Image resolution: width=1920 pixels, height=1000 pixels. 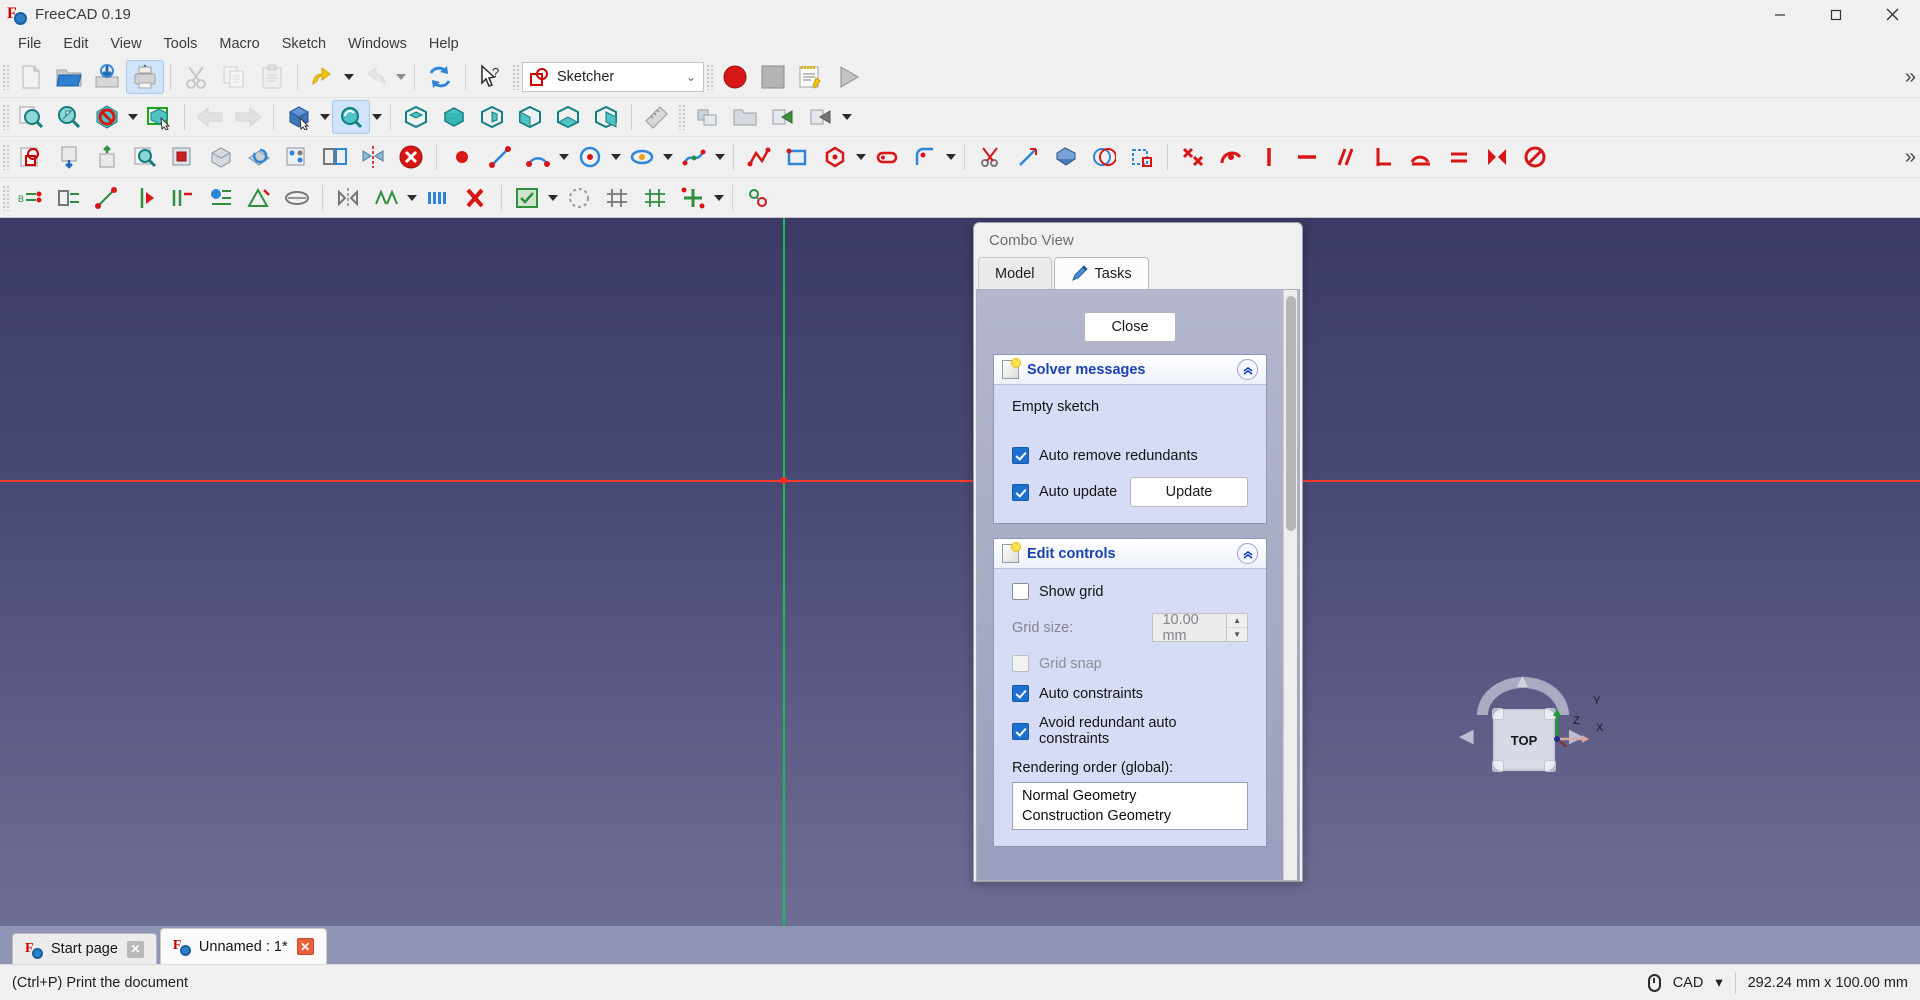 I want to click on workbench-selector: Sketcher ⌄, so click(x=613, y=77).